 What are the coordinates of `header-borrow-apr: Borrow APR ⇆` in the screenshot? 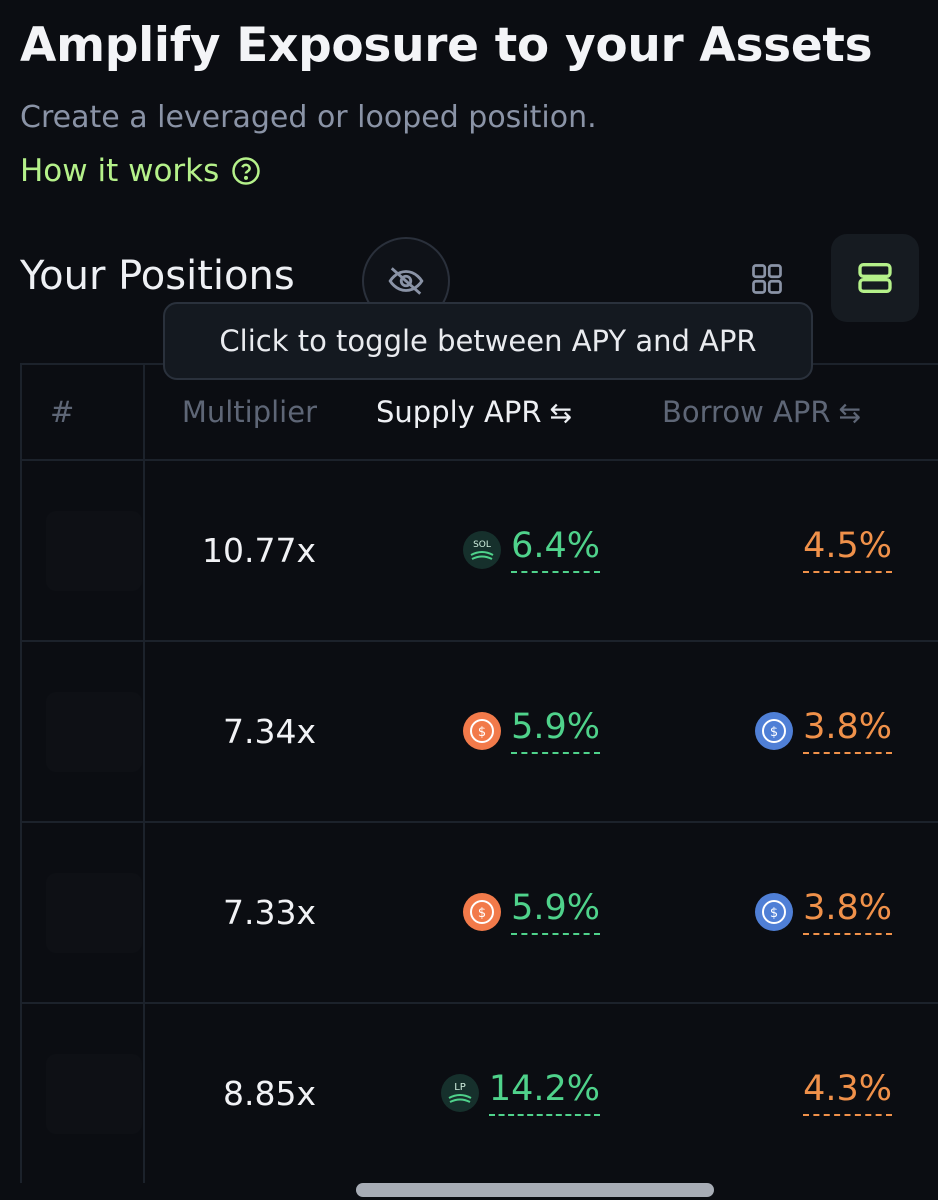 It's located at (761, 412).